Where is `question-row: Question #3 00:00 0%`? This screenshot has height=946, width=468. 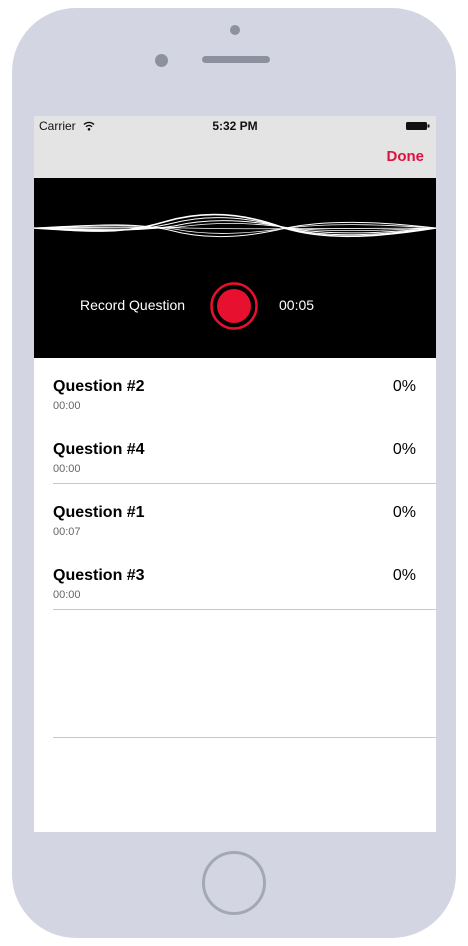 question-row: Question #3 00:00 0% is located at coordinates (235, 578).